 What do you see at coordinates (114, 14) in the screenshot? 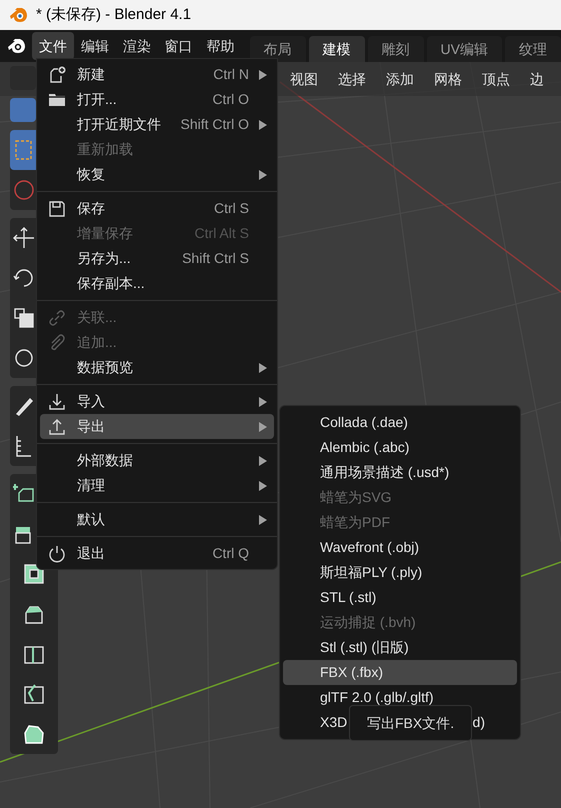
I see `window-title: * (未保存) - Blender 4.1` at bounding box center [114, 14].